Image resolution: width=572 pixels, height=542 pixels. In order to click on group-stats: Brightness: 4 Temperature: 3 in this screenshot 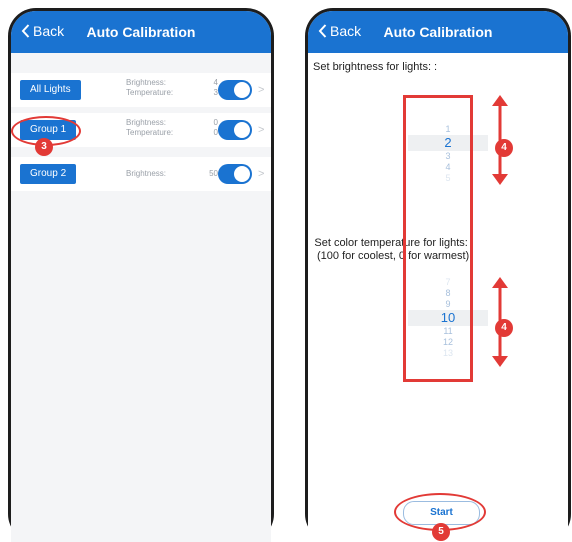, I will do `click(172, 88)`.